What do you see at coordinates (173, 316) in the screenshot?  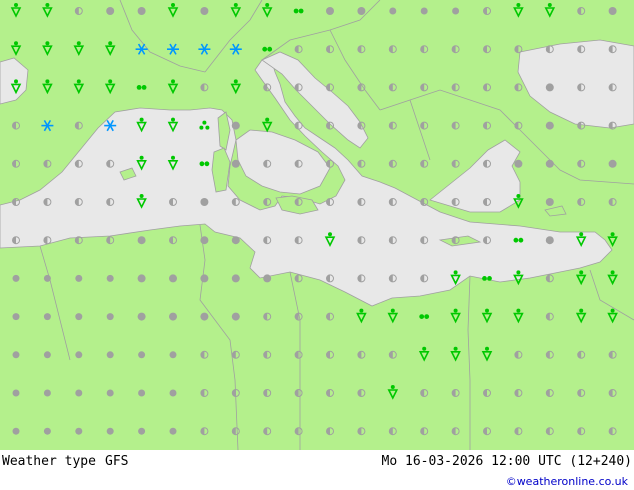 I see `symbol-cloud-r8c5` at bounding box center [173, 316].